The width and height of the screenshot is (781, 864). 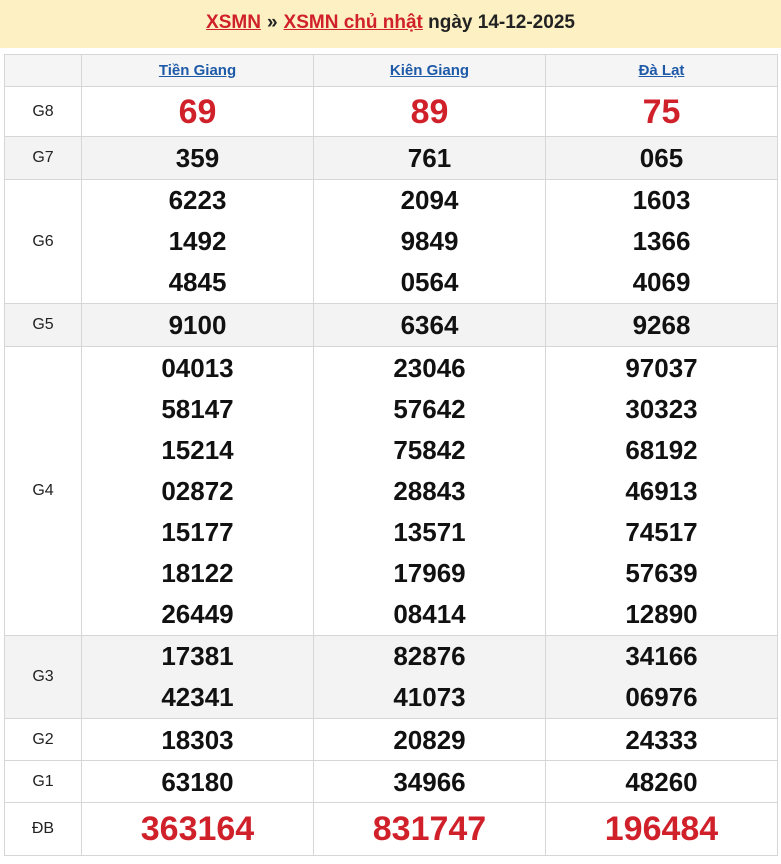 I want to click on prize-number: 065, so click(x=661, y=157).